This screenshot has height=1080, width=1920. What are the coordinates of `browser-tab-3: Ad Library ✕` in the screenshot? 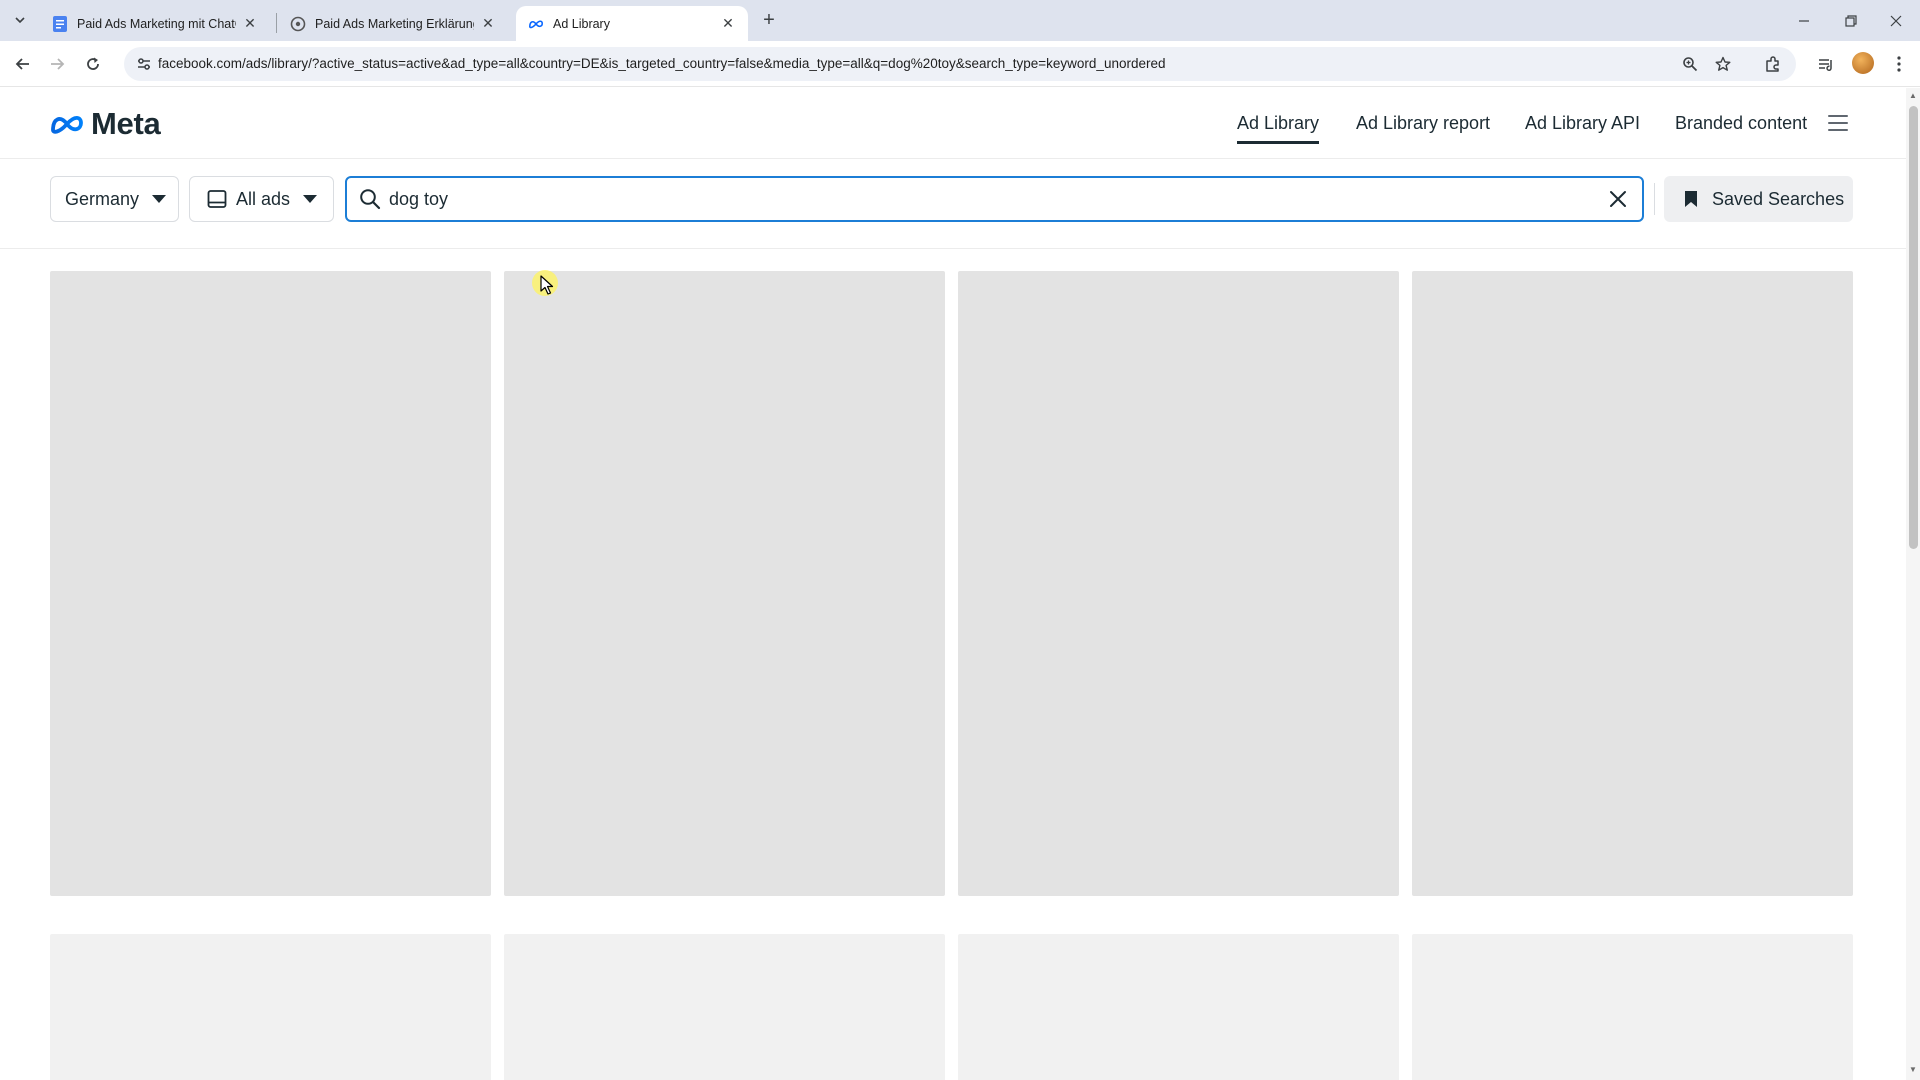 It's located at (632, 23).